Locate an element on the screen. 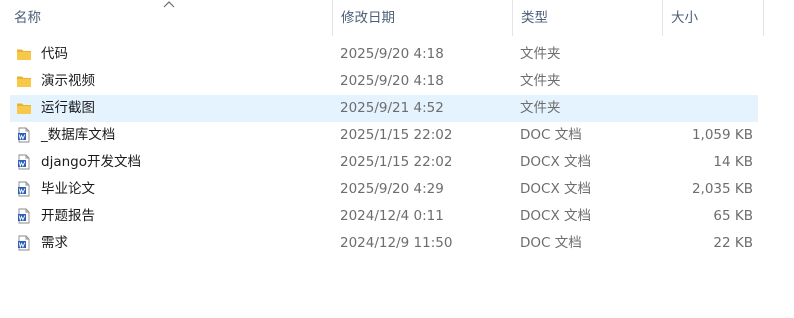  file-name: _数据库文档 is located at coordinates (78, 135).